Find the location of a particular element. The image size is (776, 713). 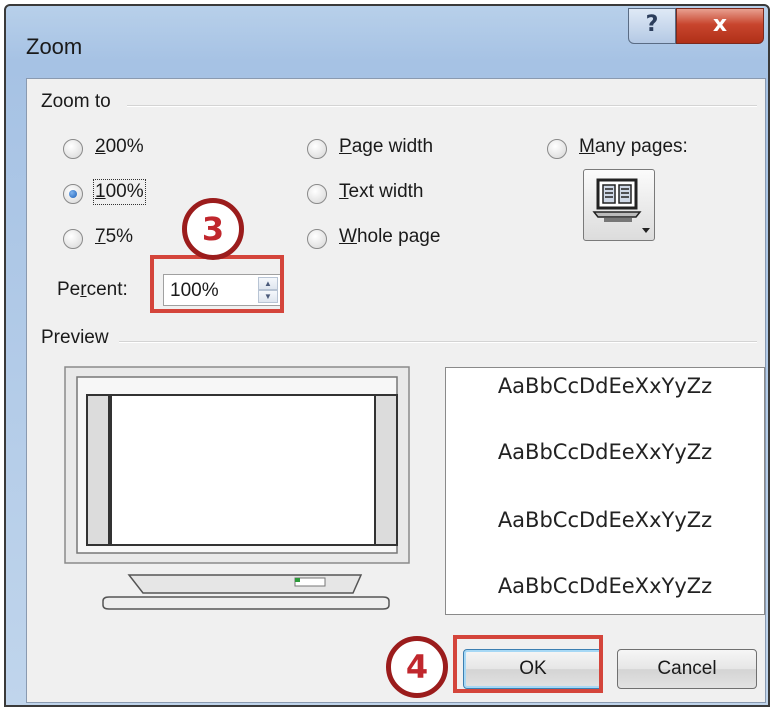

close-icon: x is located at coordinates (720, 24).